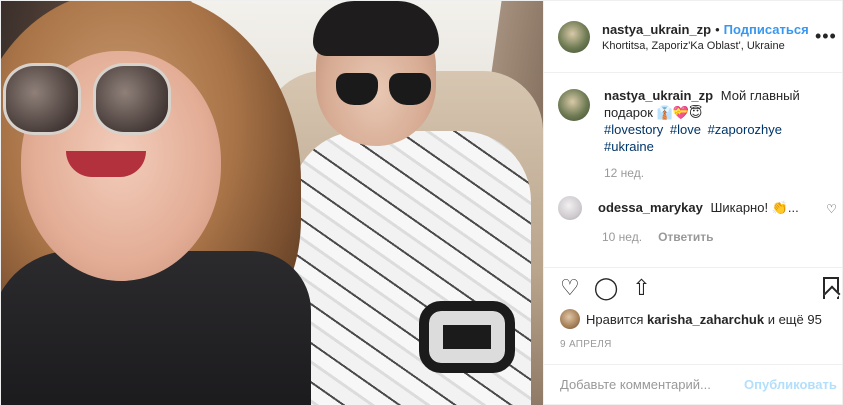 This screenshot has height=405, width=843. I want to click on add-comment-bar: Опубликовать, so click(693, 384).